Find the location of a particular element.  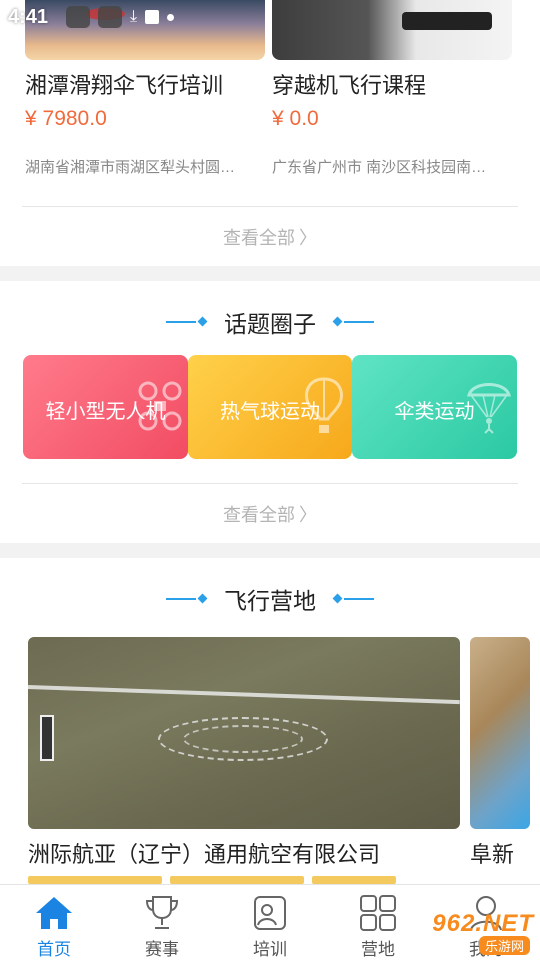

nav-label: 培训 is located at coordinates (270, 949).